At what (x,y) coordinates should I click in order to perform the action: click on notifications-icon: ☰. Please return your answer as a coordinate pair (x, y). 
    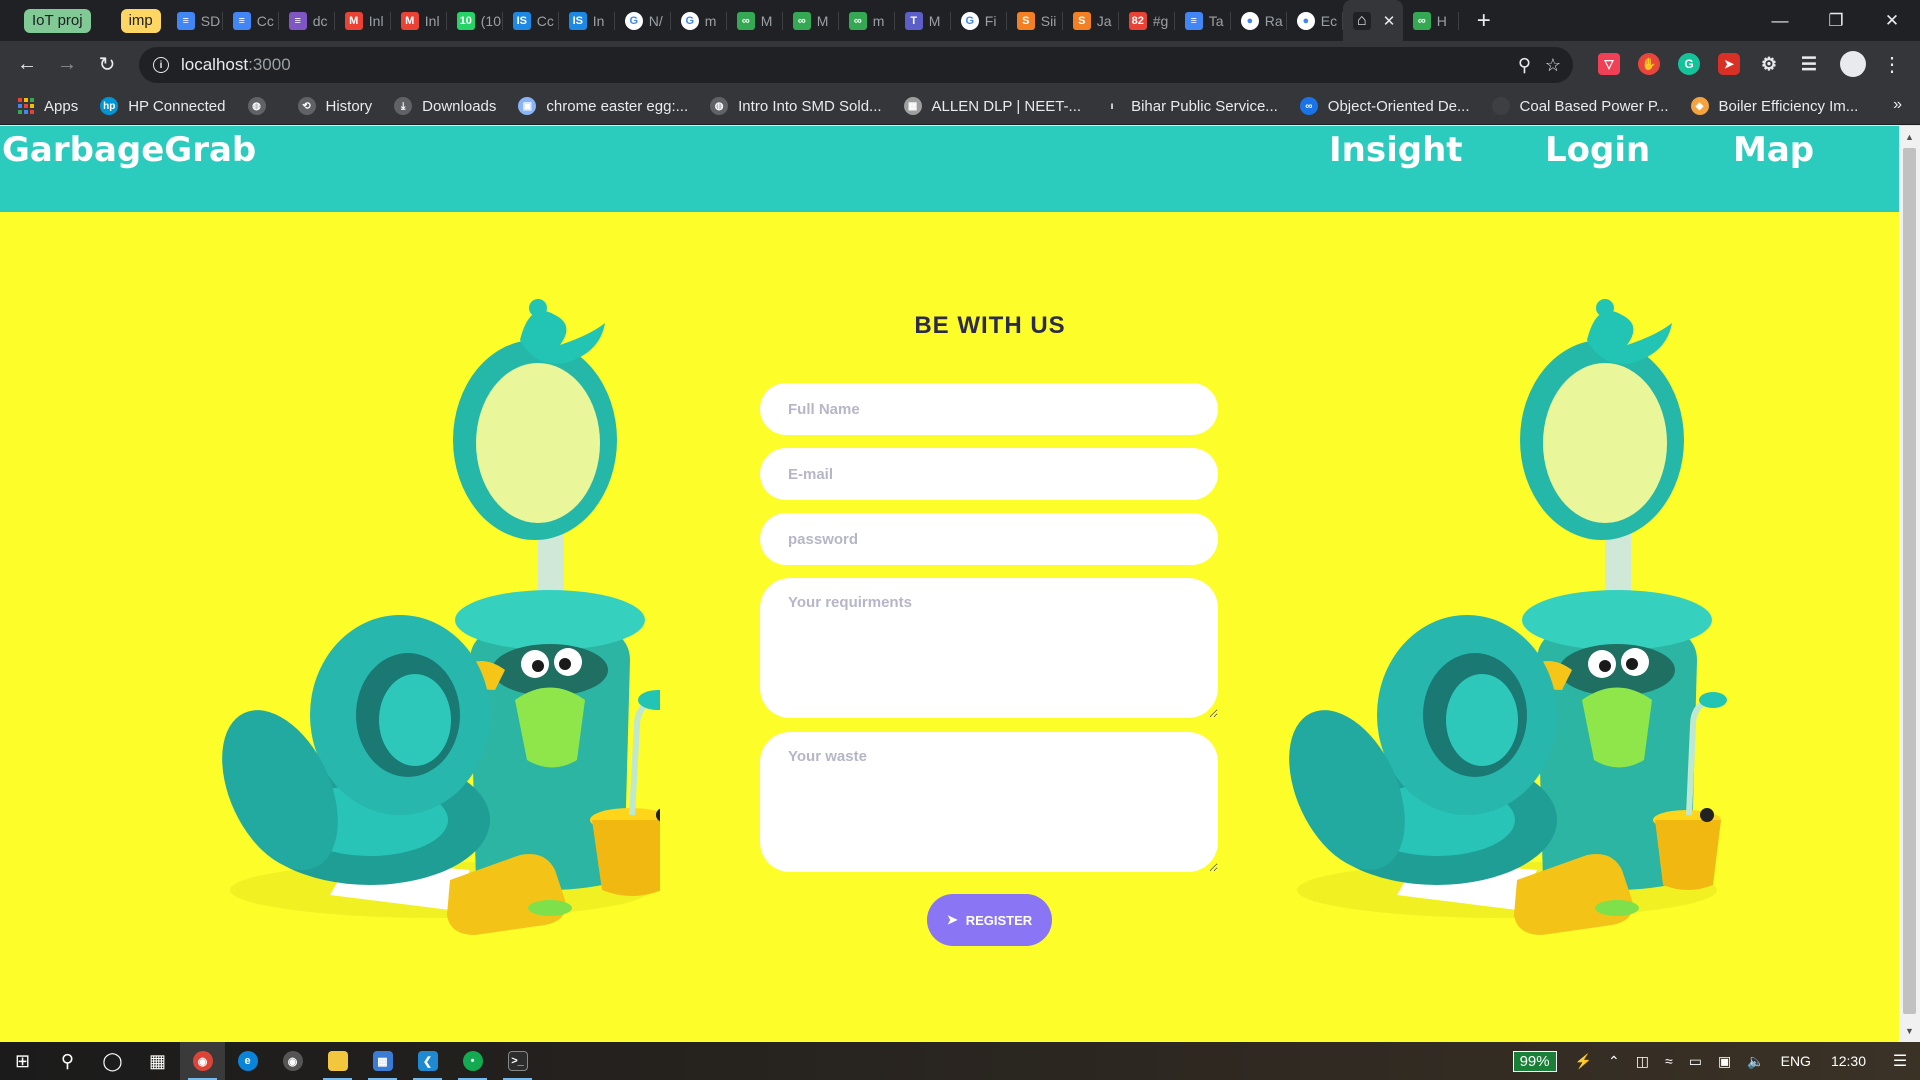
    Looking at the image, I should click on (1900, 1061).